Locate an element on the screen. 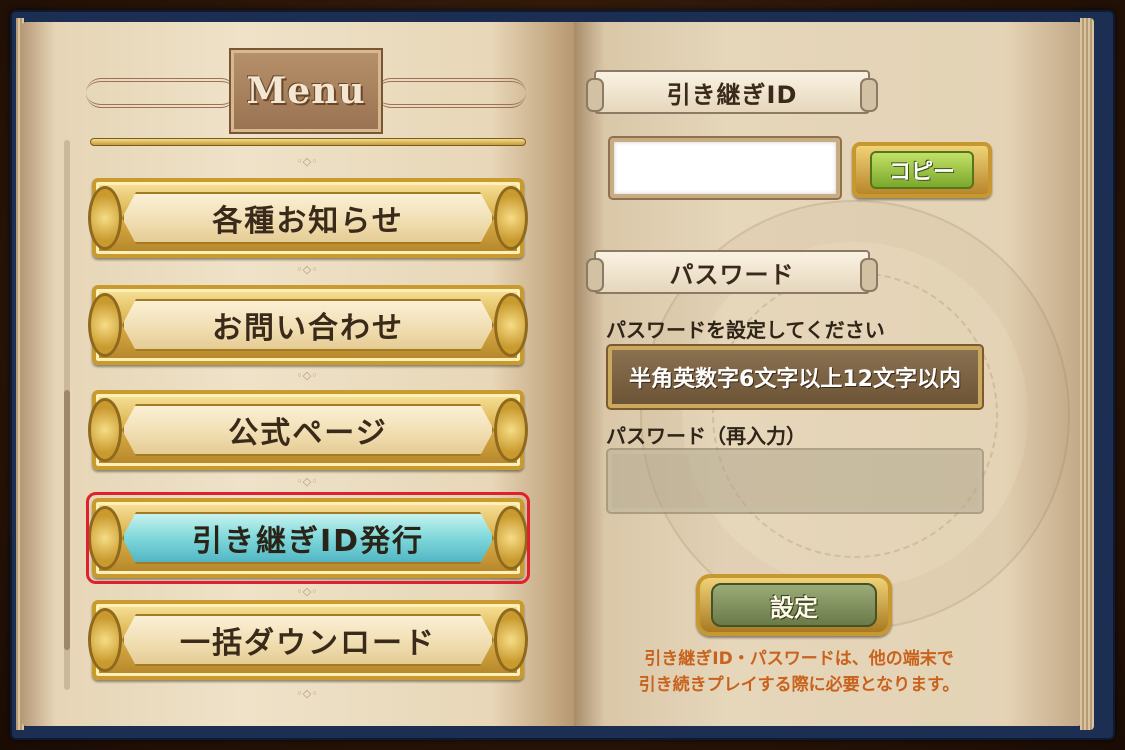  menu-divider is located at coordinates (308, 142).